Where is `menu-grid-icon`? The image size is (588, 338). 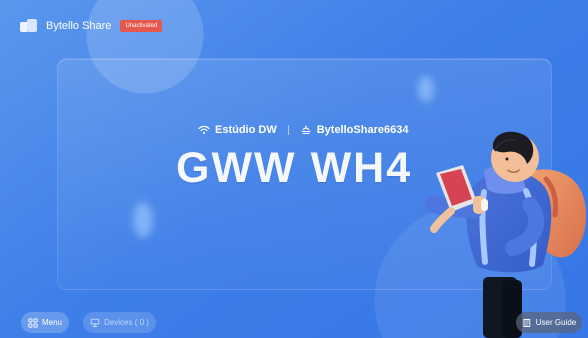
menu-grid-icon is located at coordinates (33, 322).